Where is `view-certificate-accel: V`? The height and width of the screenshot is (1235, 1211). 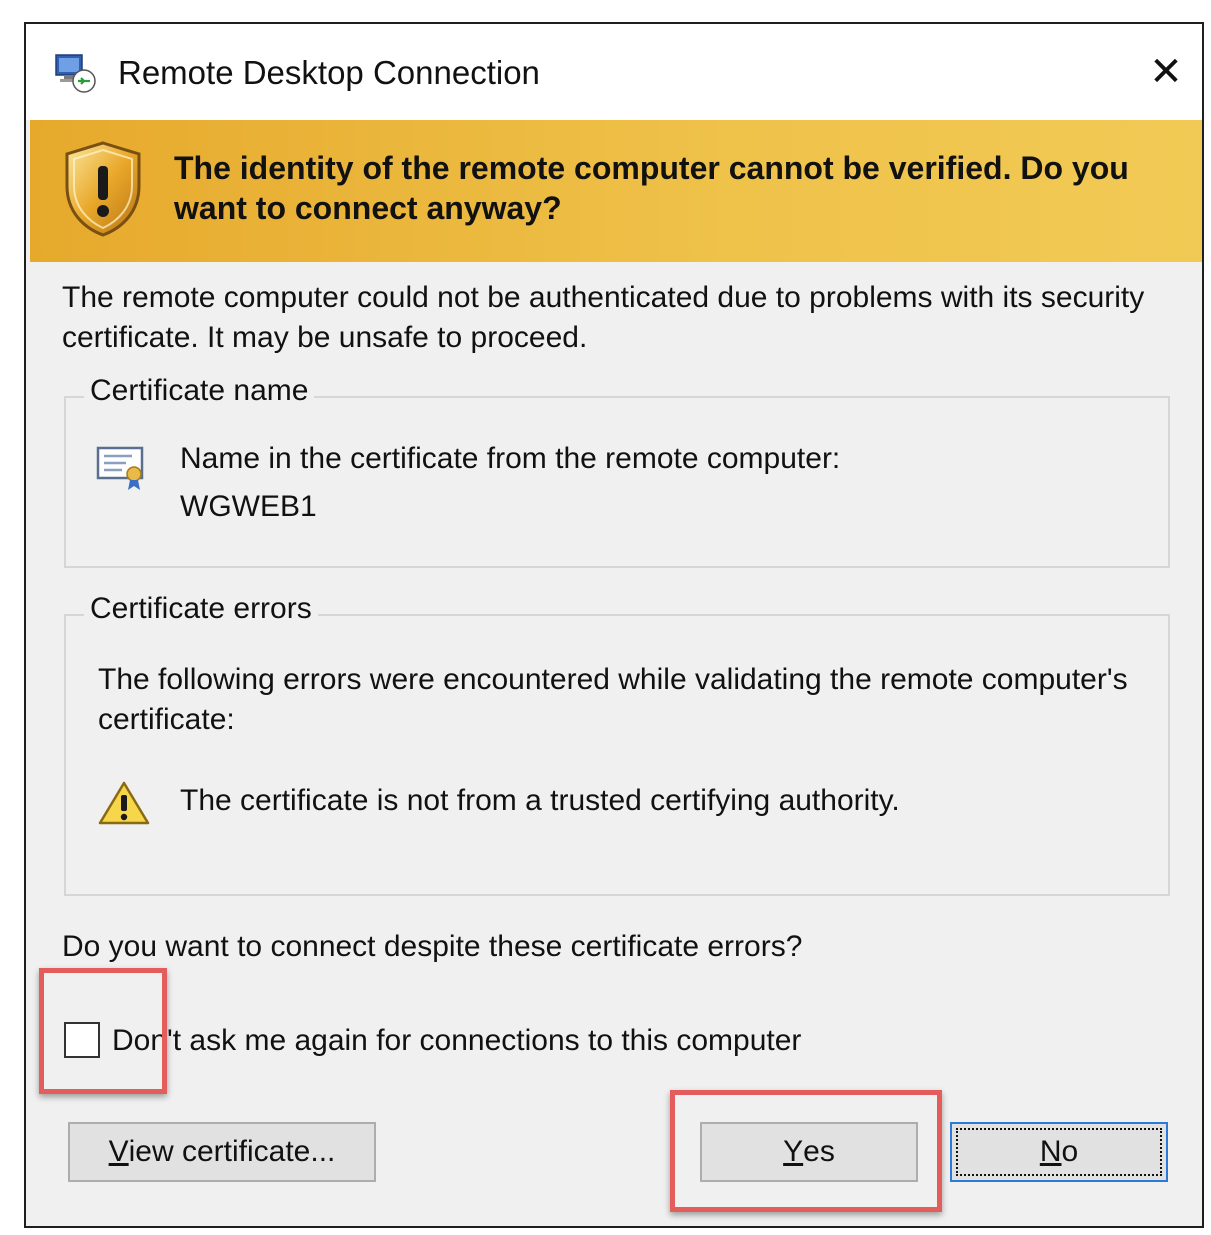 view-certificate-accel: V is located at coordinates (118, 1151).